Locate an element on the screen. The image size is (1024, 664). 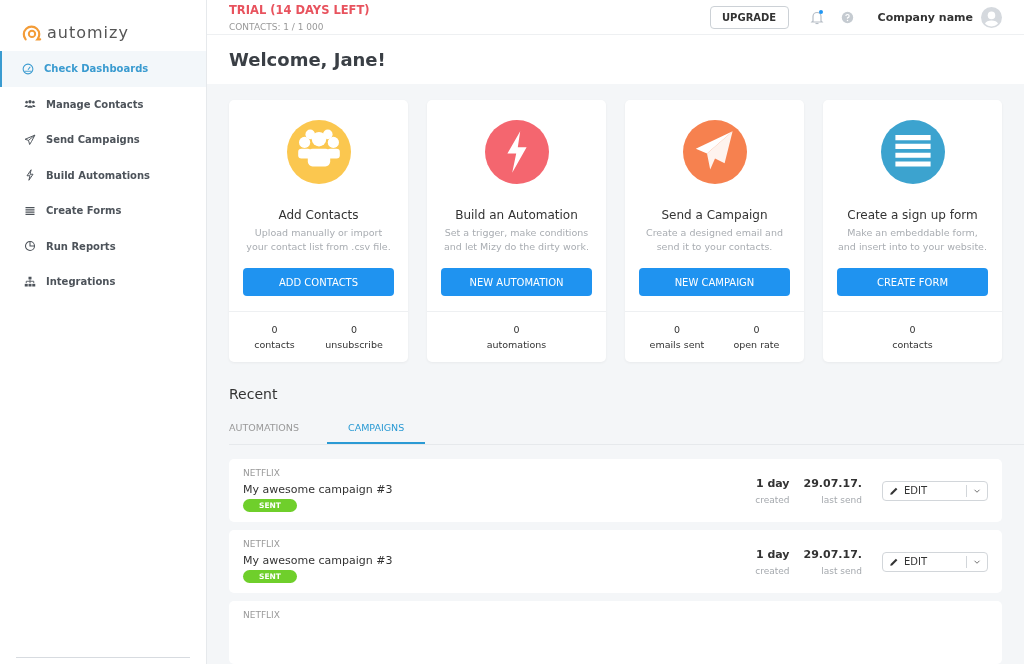
stat-label: open rate is located at coordinates (756, 344).